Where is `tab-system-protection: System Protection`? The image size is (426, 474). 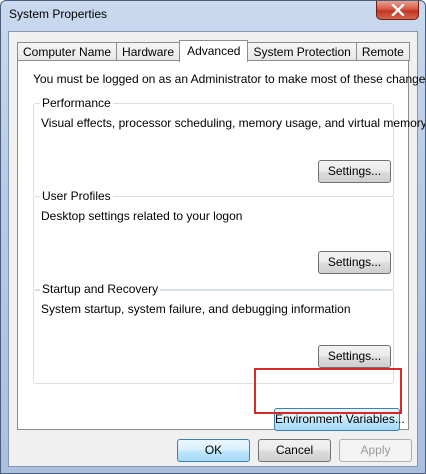 tab-system-protection: System Protection is located at coordinates (302, 51).